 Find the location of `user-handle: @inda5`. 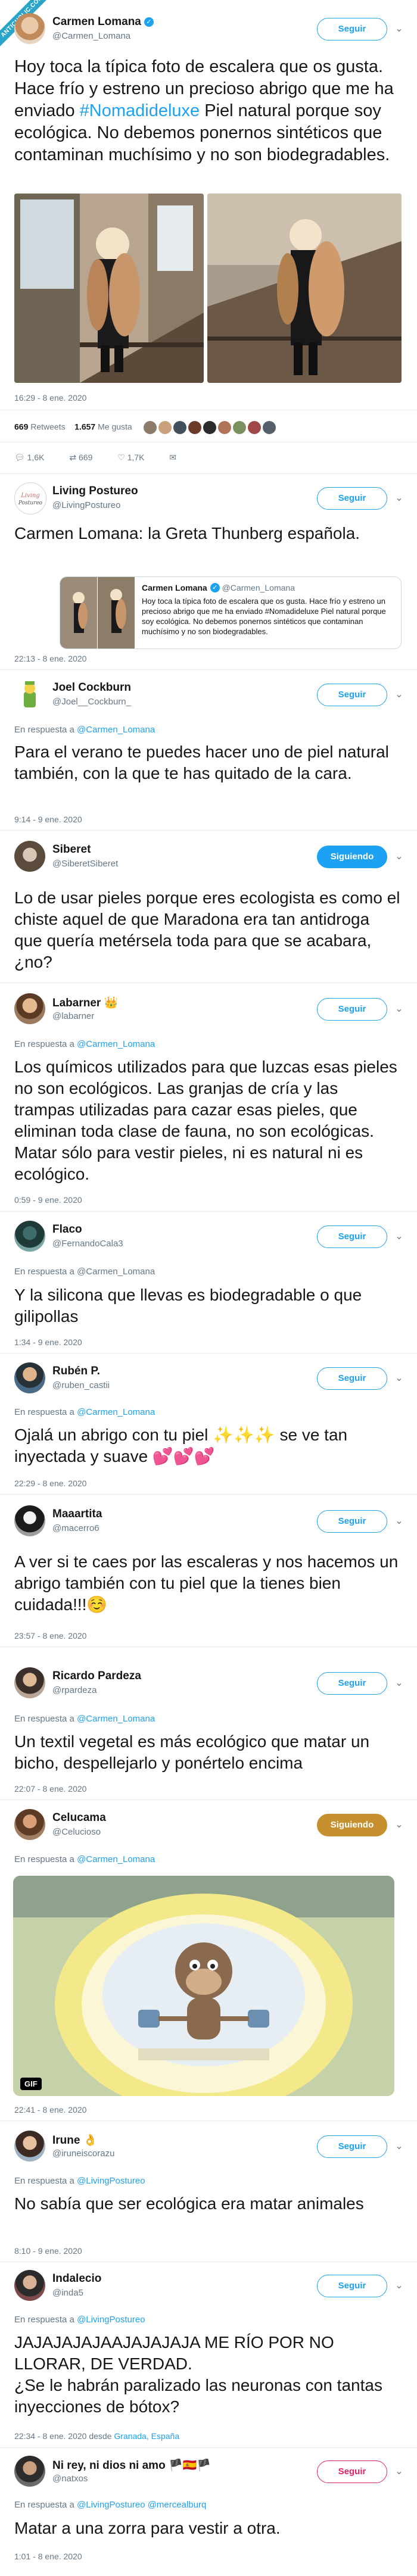

user-handle: @inda5 is located at coordinates (67, 2293).